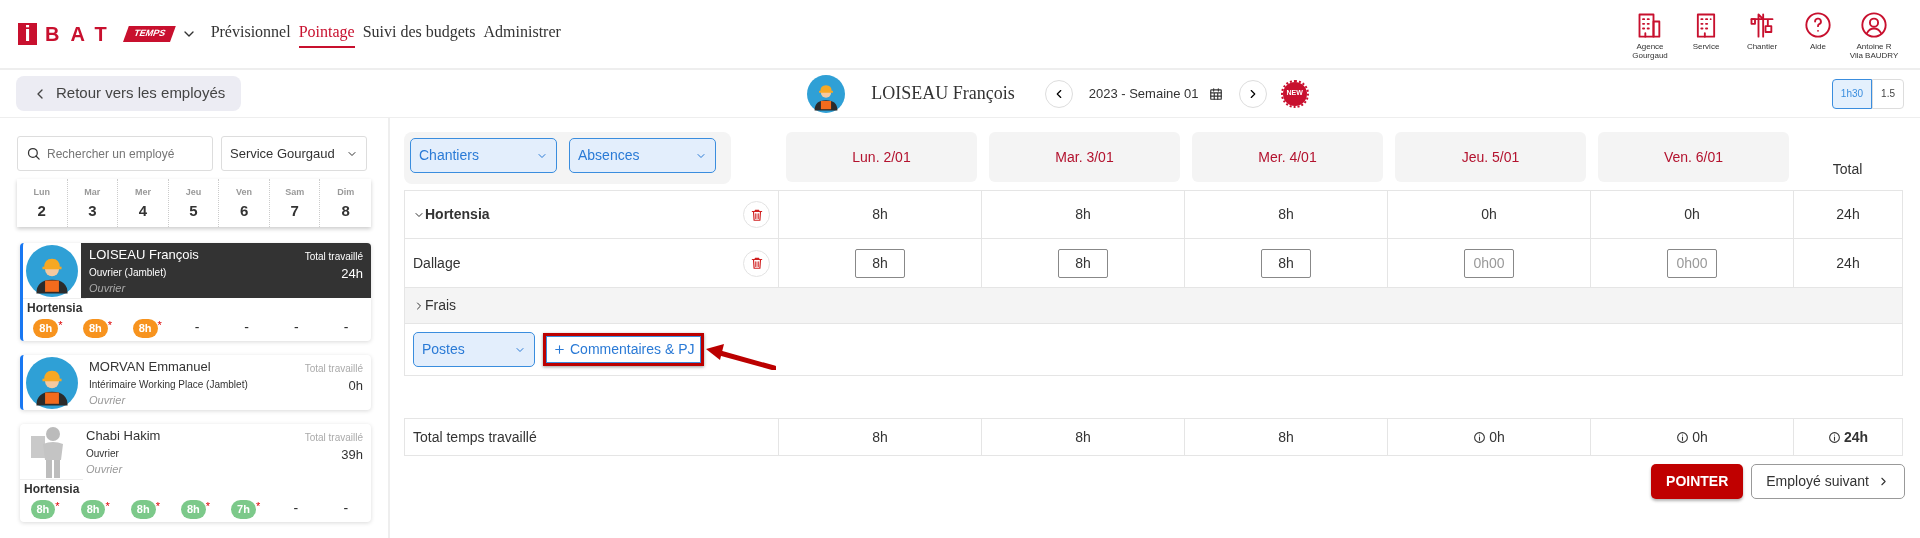 The width and height of the screenshot is (1920, 538). I want to click on shortcut-label: Service, so click(1706, 47).